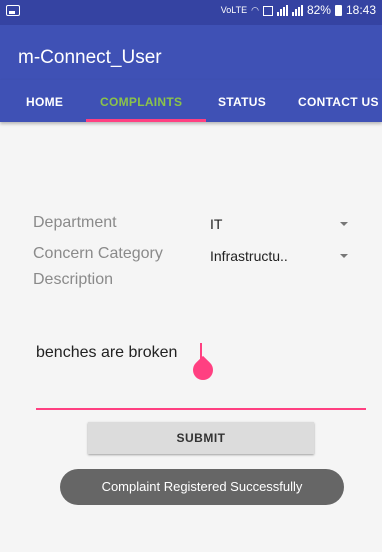 This screenshot has width=382, height=552. What do you see at coordinates (13, 10) in the screenshot?
I see `gallery-icon` at bounding box center [13, 10].